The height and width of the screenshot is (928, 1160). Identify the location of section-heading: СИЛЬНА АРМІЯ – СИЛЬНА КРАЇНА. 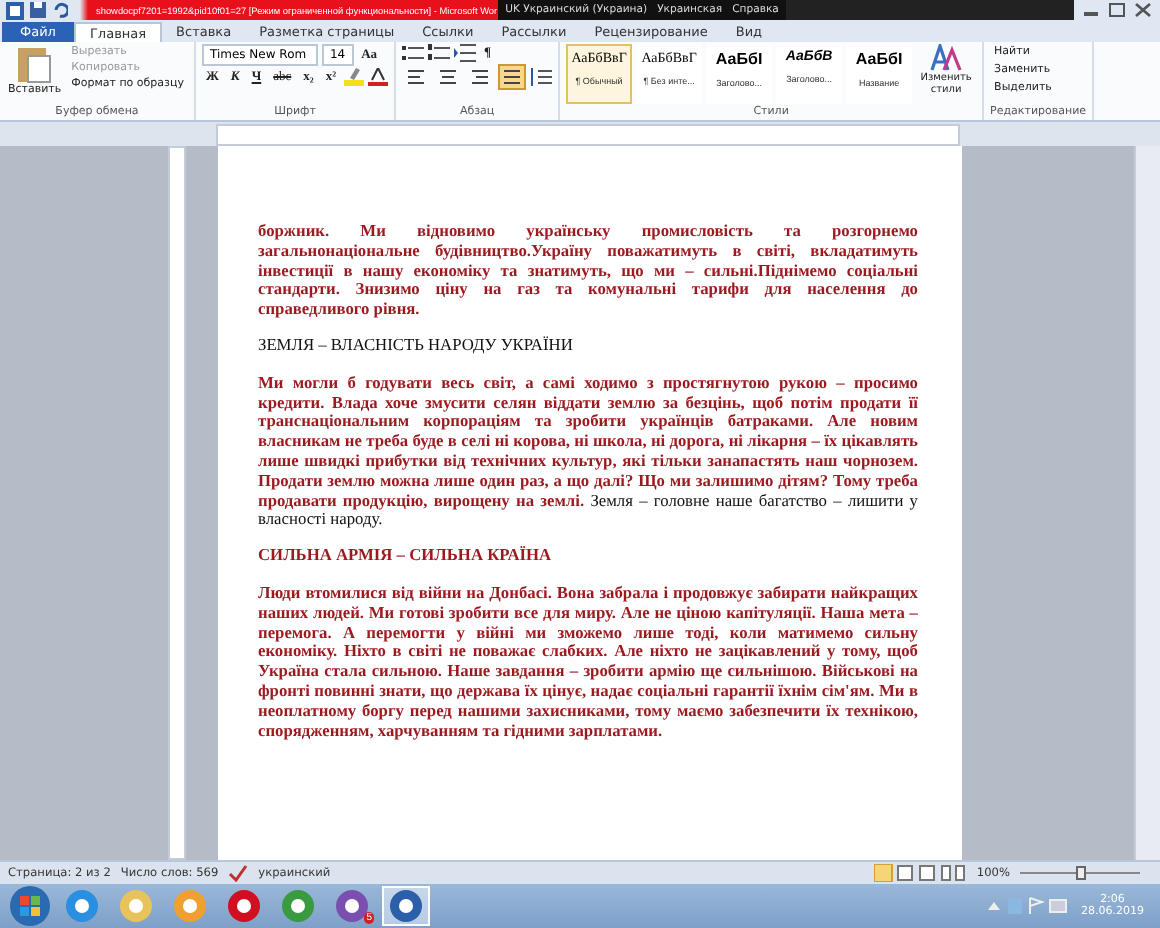
(406, 556).